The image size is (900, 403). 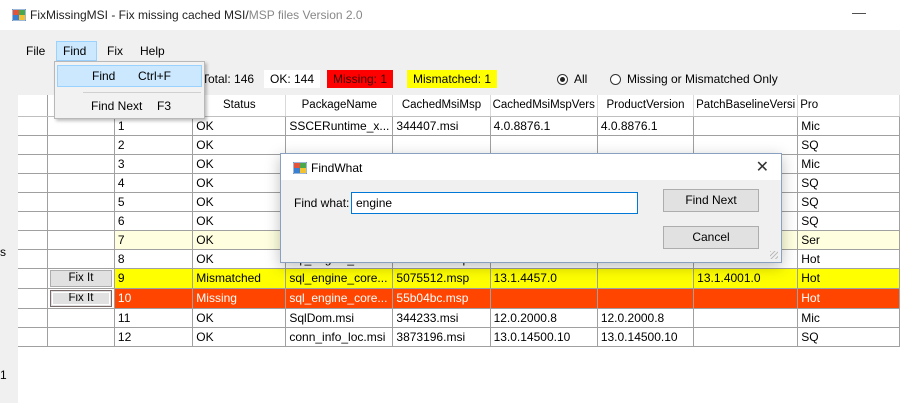 I want to click on product-version-cell: 13.0.14500.10, so click(x=646, y=337).